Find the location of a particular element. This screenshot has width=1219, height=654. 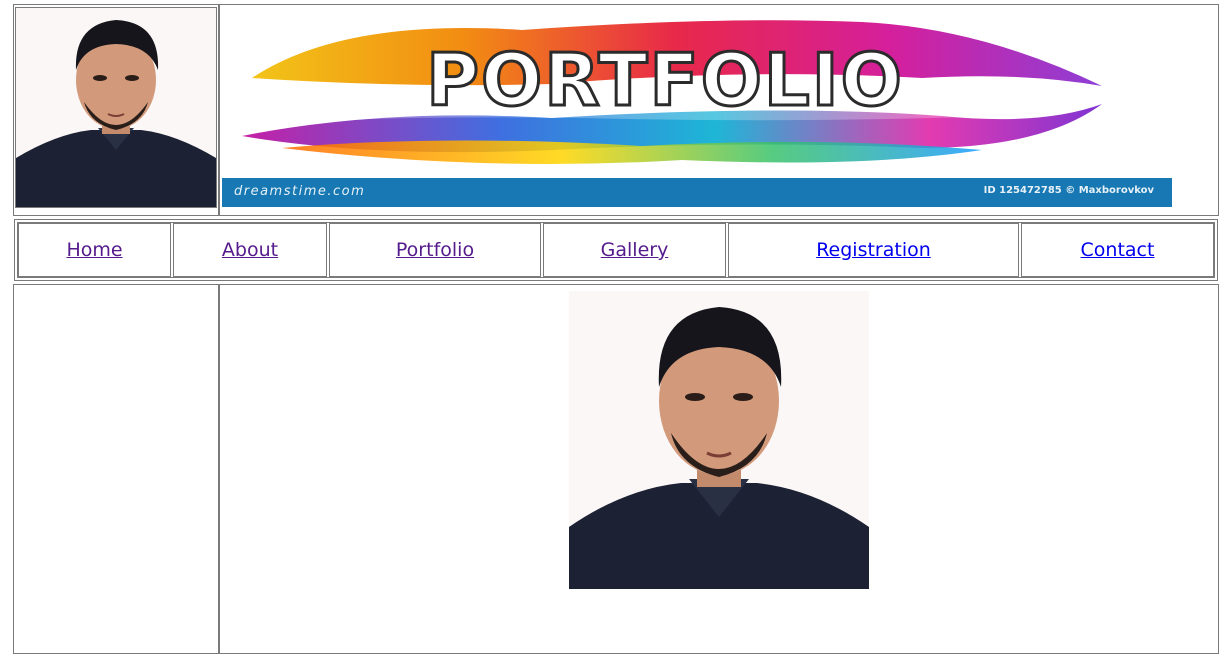

nav-cell-about: About is located at coordinates (250, 250).